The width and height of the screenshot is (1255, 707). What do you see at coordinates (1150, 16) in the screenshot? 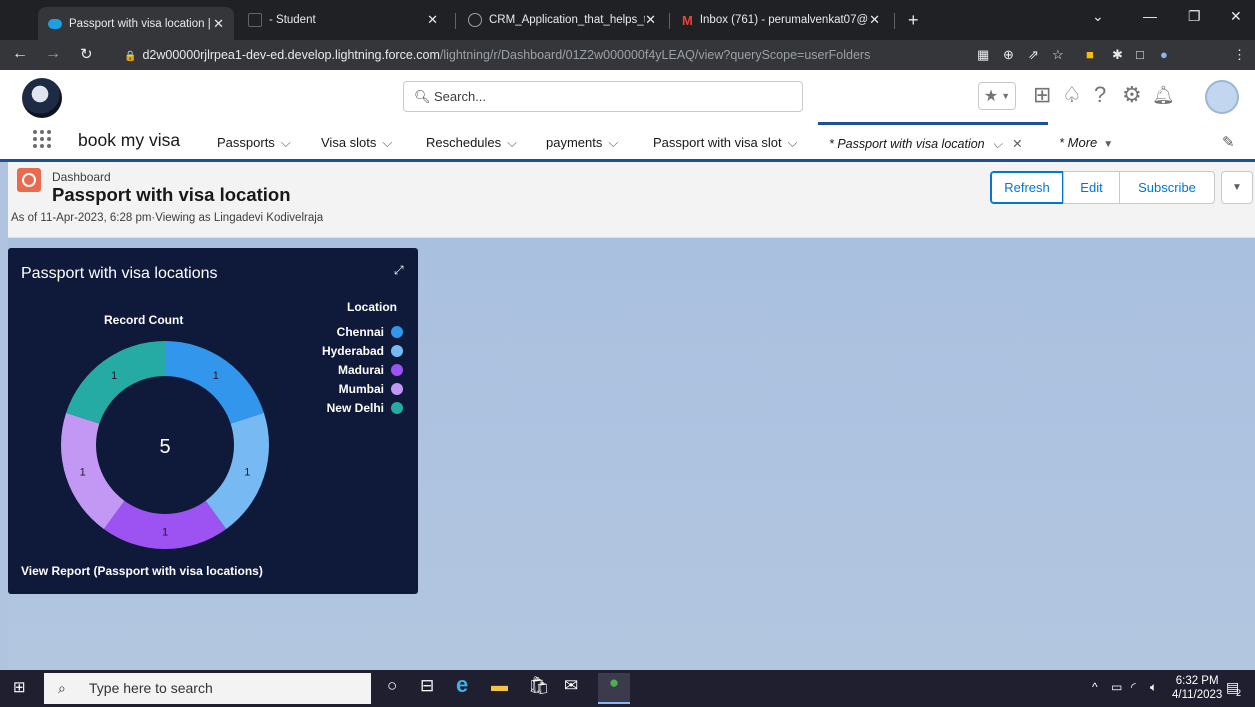
I see `minimize-icon: —` at bounding box center [1150, 16].